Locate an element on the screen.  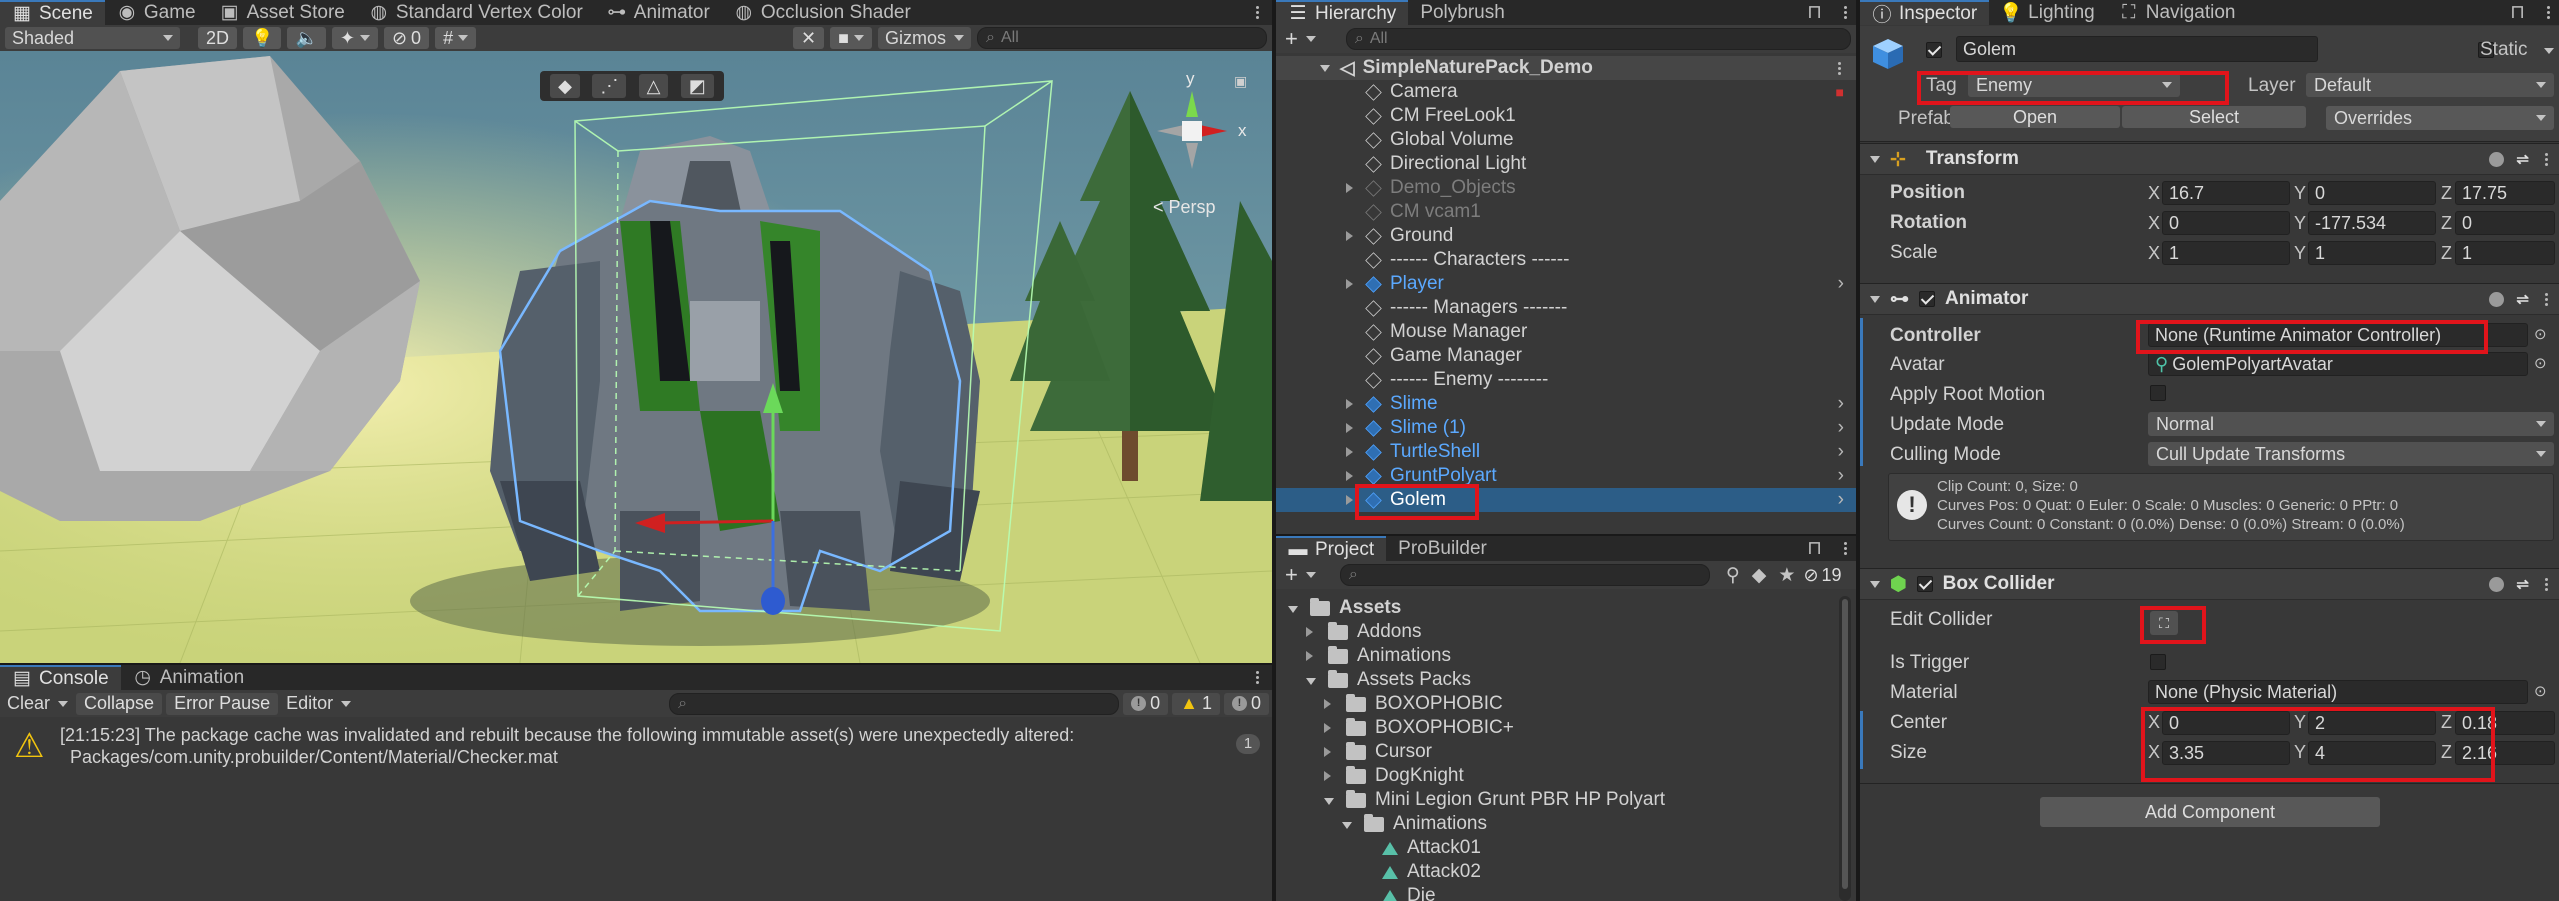
cube-tool-icon: ◆ is located at coordinates (565, 86).